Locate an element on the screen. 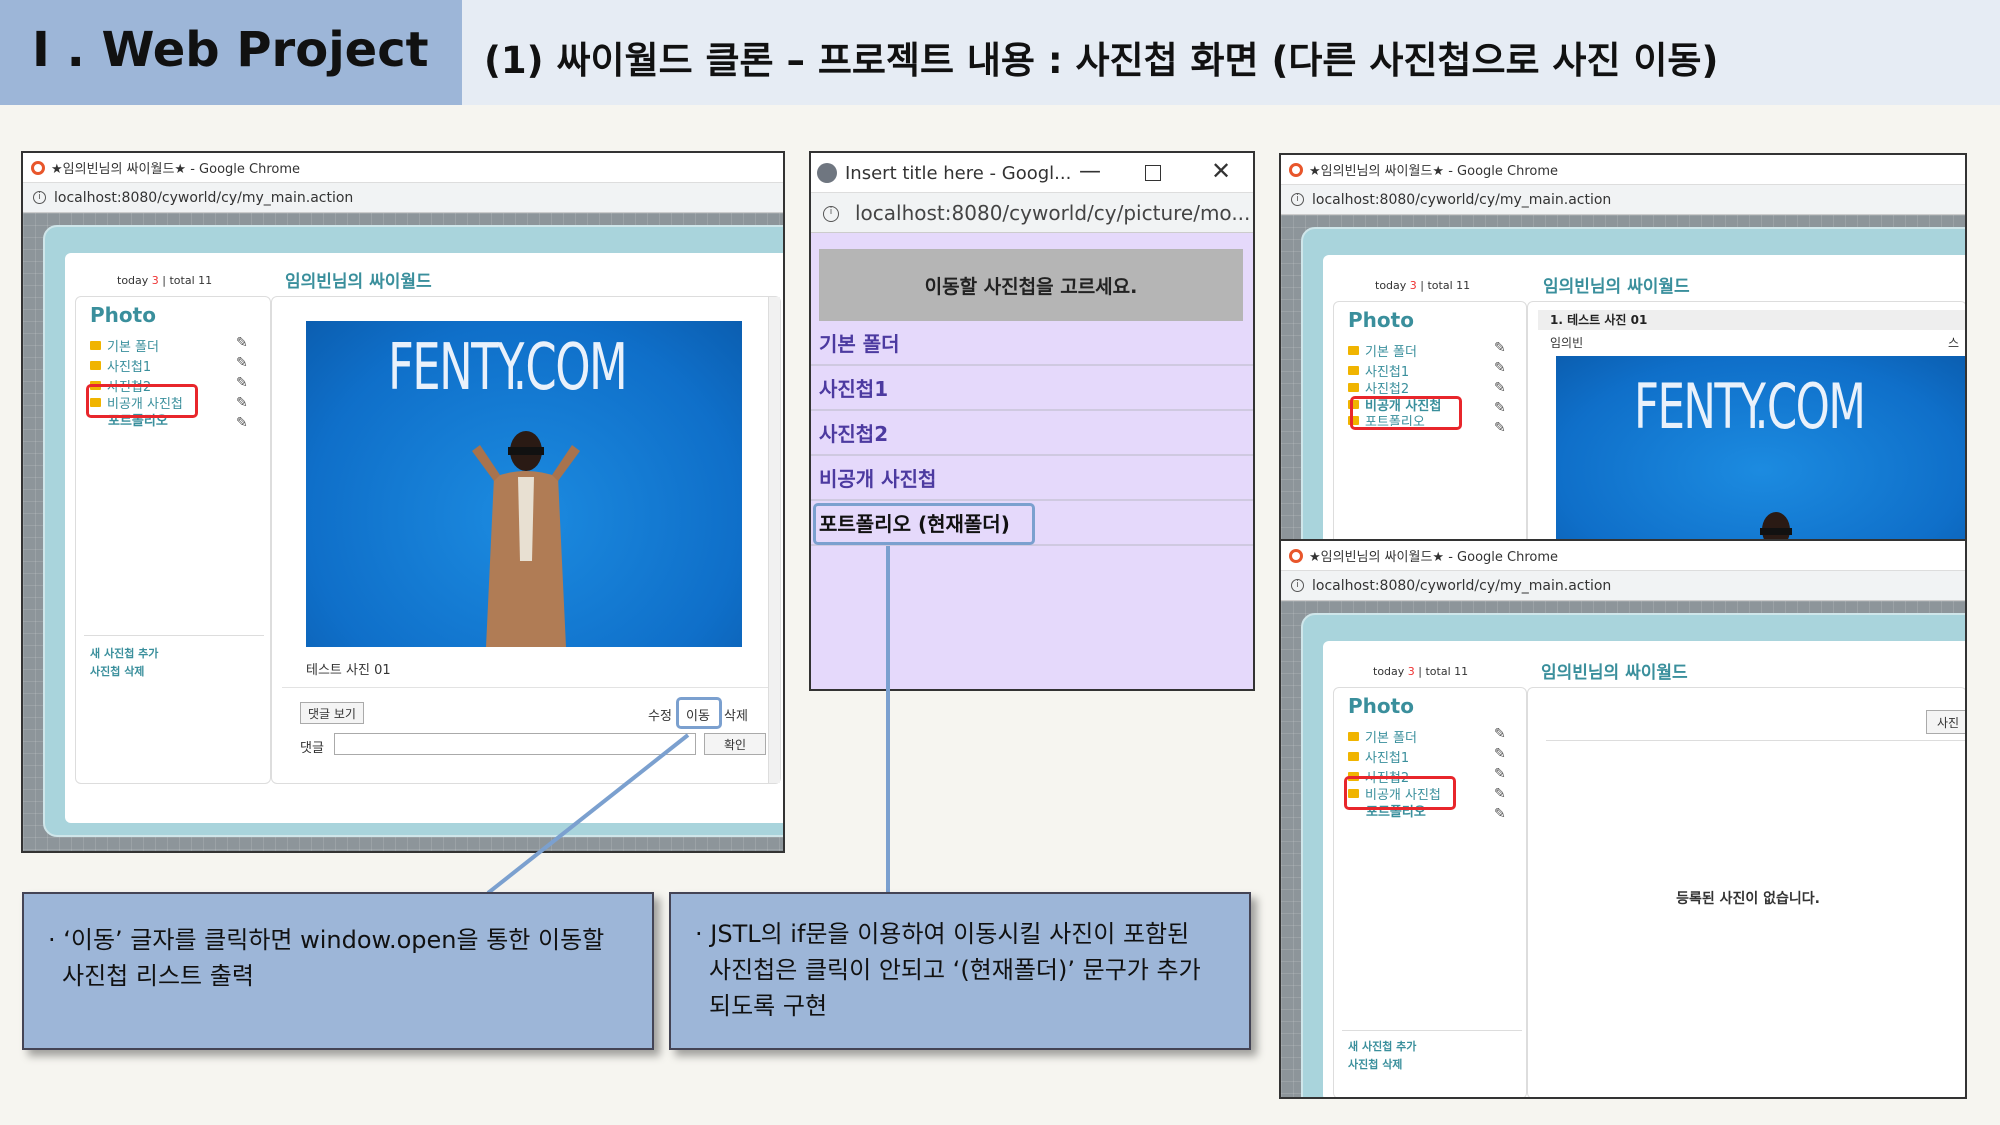  callout-text-line: 사진첩 리스트 출력 is located at coordinates (158, 976).